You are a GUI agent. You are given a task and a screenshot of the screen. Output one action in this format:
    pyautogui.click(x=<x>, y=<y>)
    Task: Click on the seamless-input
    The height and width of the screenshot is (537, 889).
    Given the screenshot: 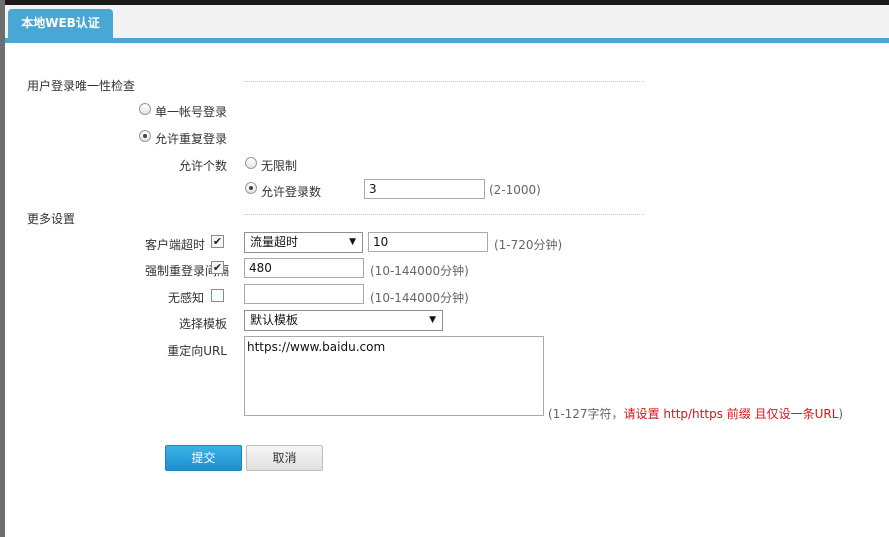 What is the action you would take?
    pyautogui.click(x=304, y=294)
    